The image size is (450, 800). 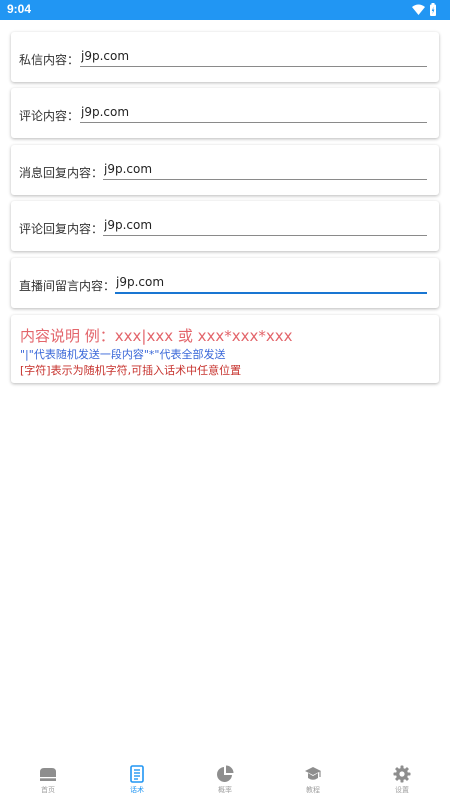 What do you see at coordinates (49, 116) in the screenshot?
I see `comment-label: 评论内容：` at bounding box center [49, 116].